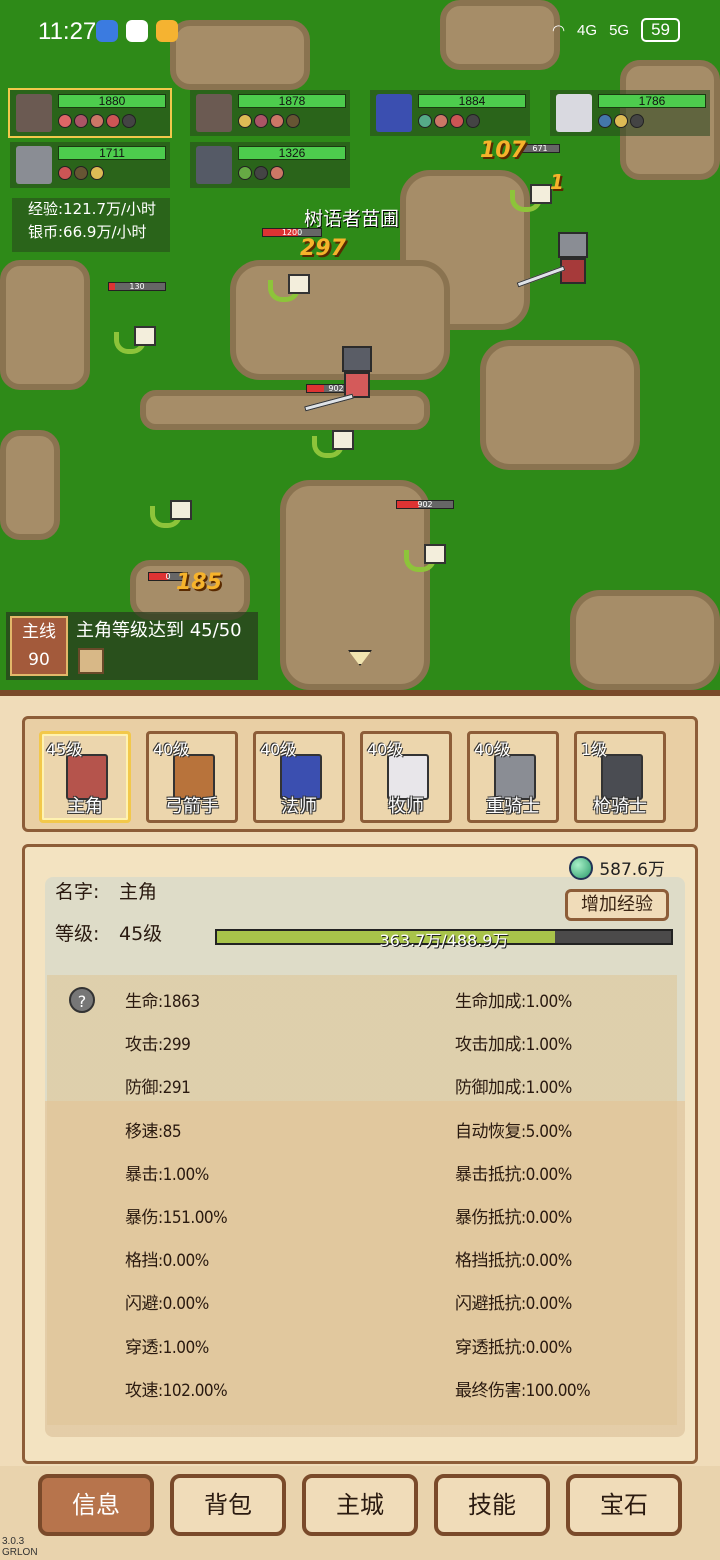  Describe the element at coordinates (513, 1218) in the screenshot. I see `stat-right: 暴伤抵抗:0.00%` at that location.